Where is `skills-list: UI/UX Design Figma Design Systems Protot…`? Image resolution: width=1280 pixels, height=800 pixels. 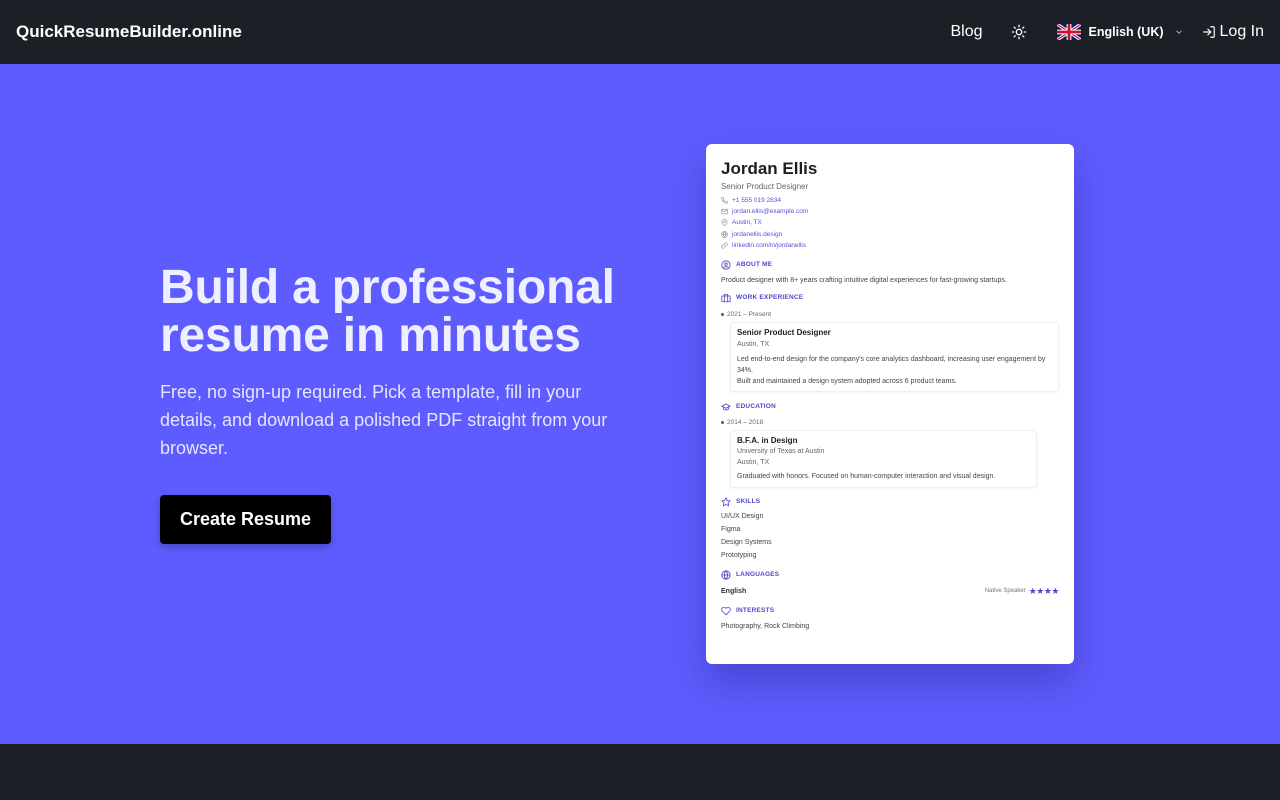
skills-list: UI/UX Design Figma Design Systems Protot… is located at coordinates (890, 539).